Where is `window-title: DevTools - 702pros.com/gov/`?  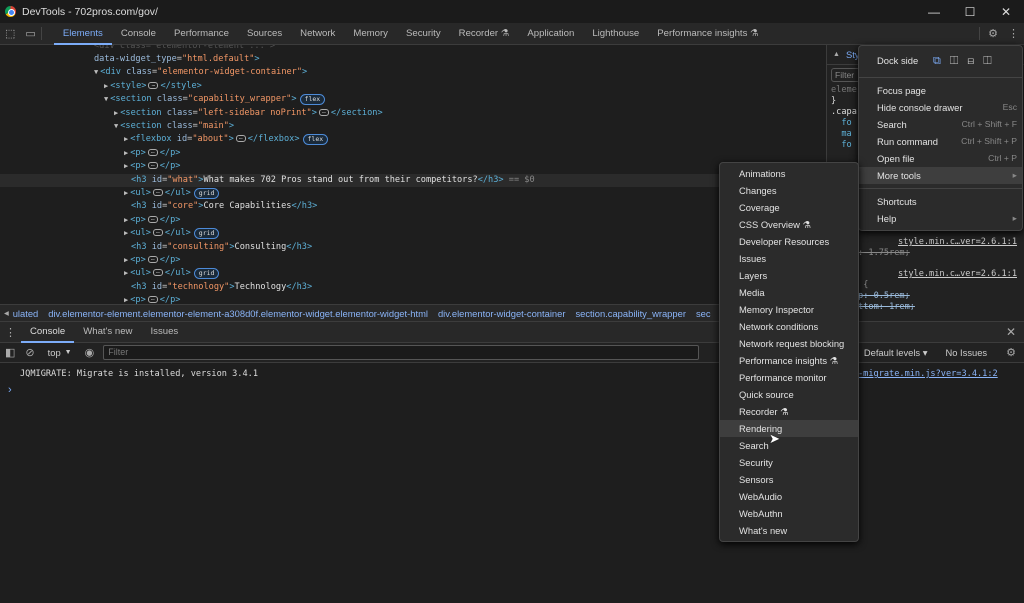
window-title: DevTools - 702pros.com/gov/ is located at coordinates (90, 11).